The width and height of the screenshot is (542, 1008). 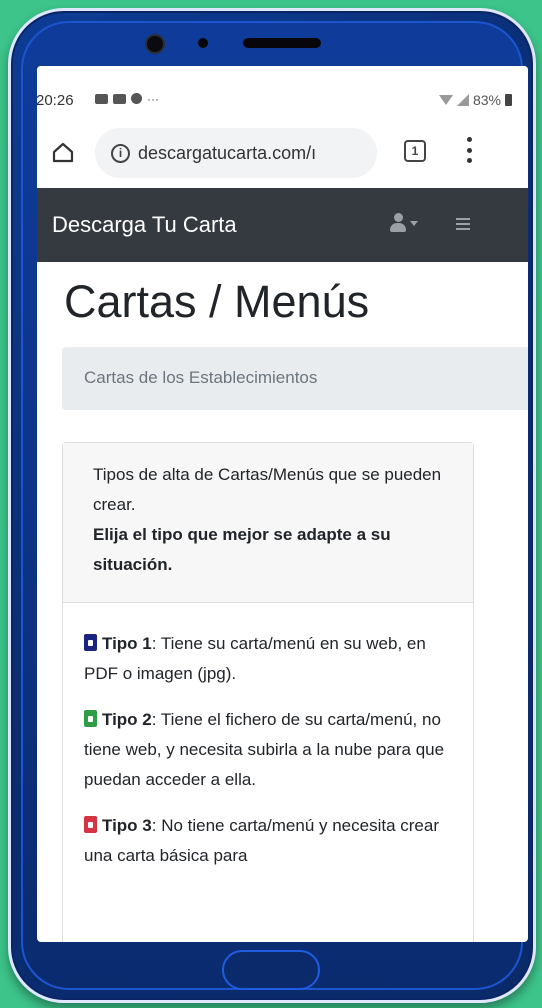 What do you see at coordinates (127, 825) in the screenshot?
I see `tipo-label: Tipo 3` at bounding box center [127, 825].